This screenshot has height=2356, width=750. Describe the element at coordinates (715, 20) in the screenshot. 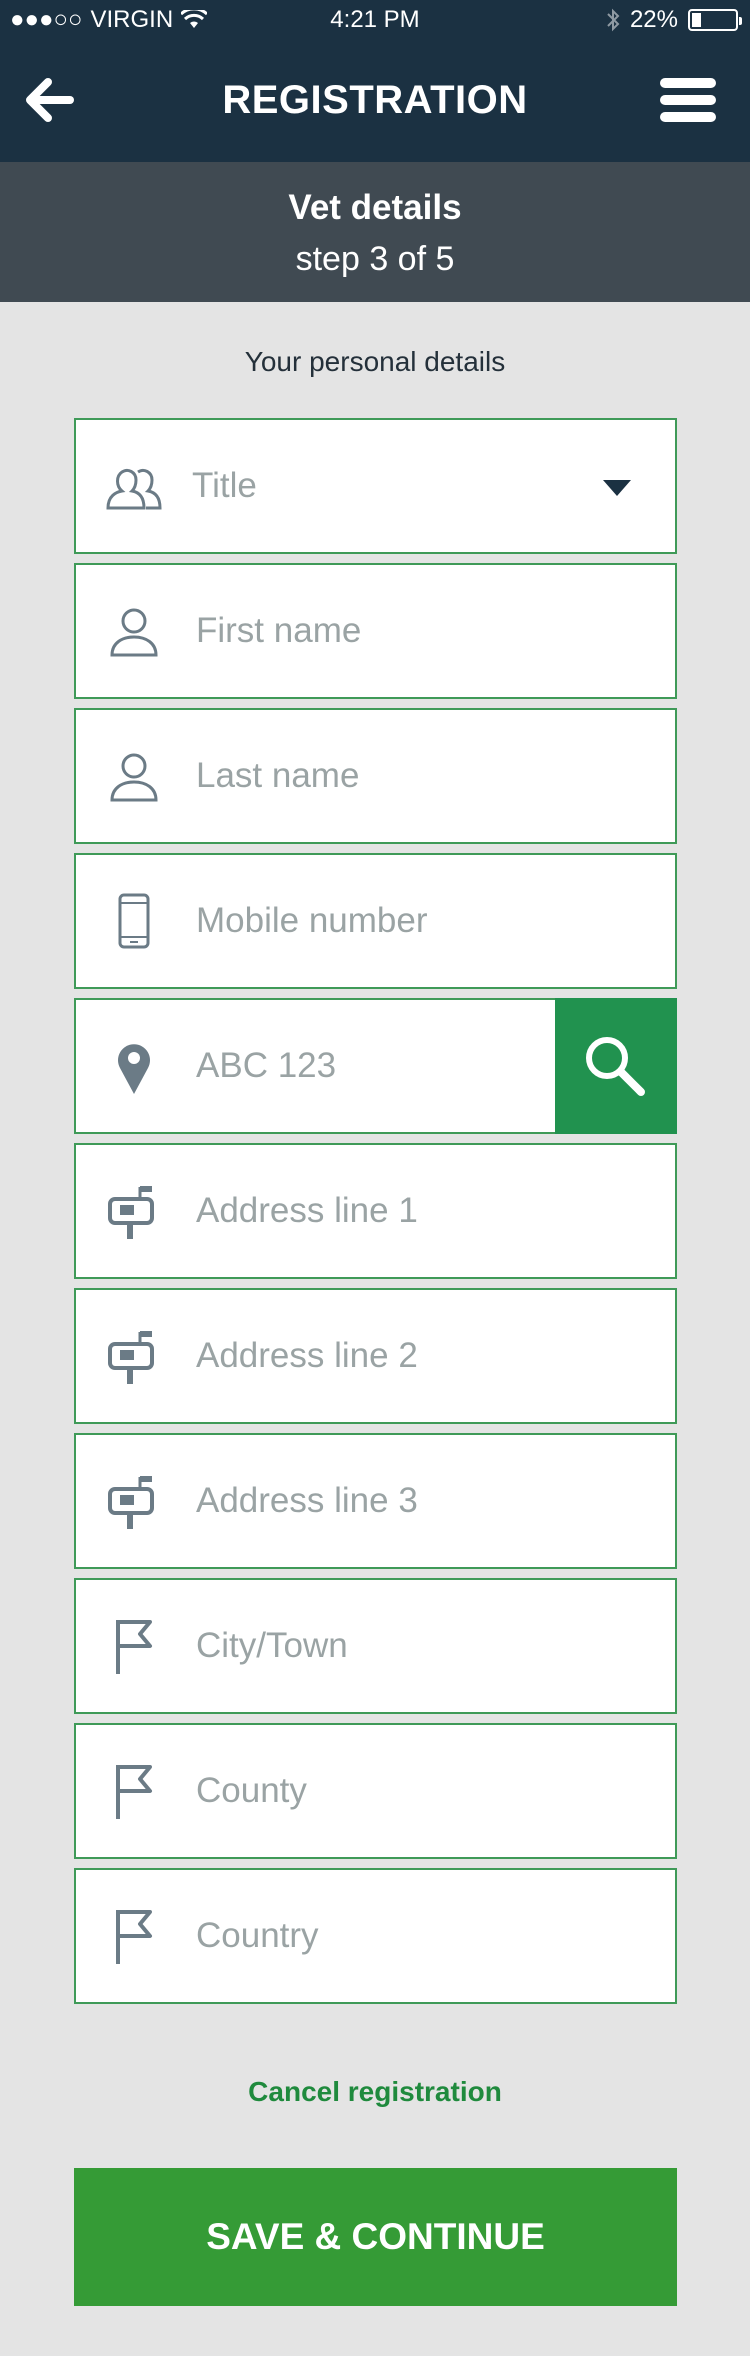

I see `battery-icon` at that location.